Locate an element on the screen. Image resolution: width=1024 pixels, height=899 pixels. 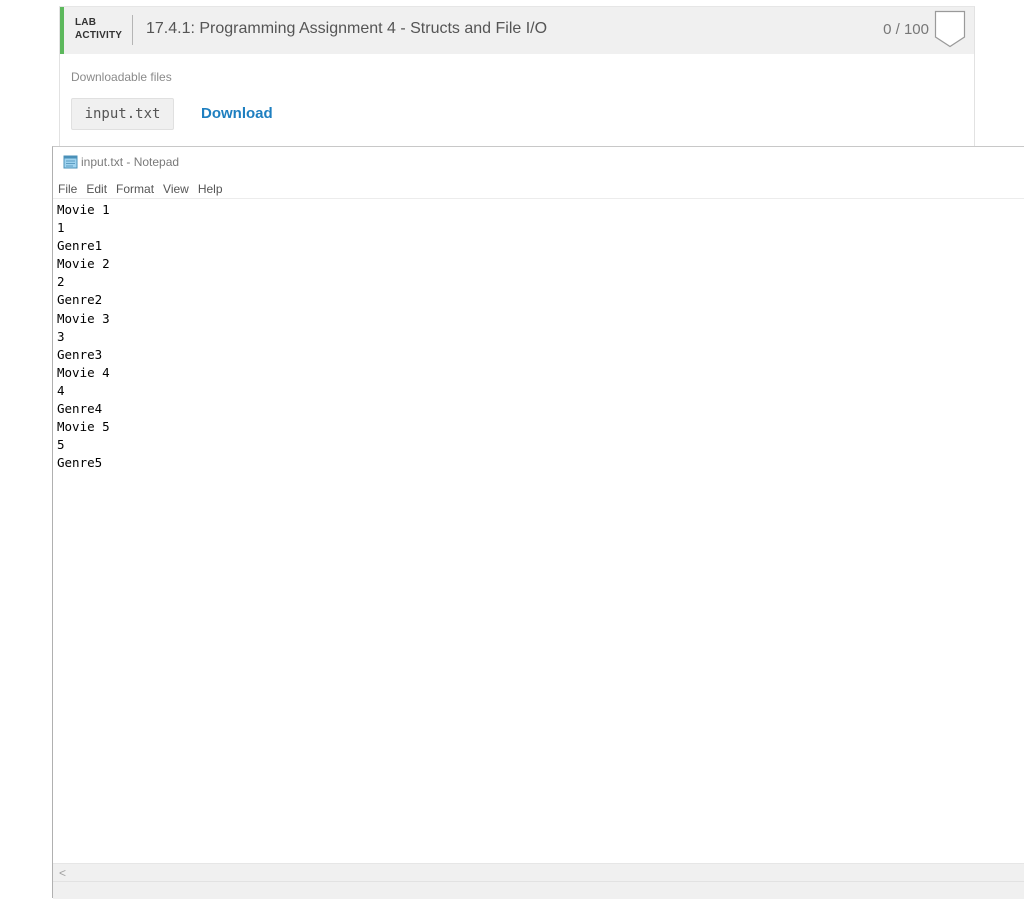
text-line: Movie 1 is located at coordinates (83, 209).